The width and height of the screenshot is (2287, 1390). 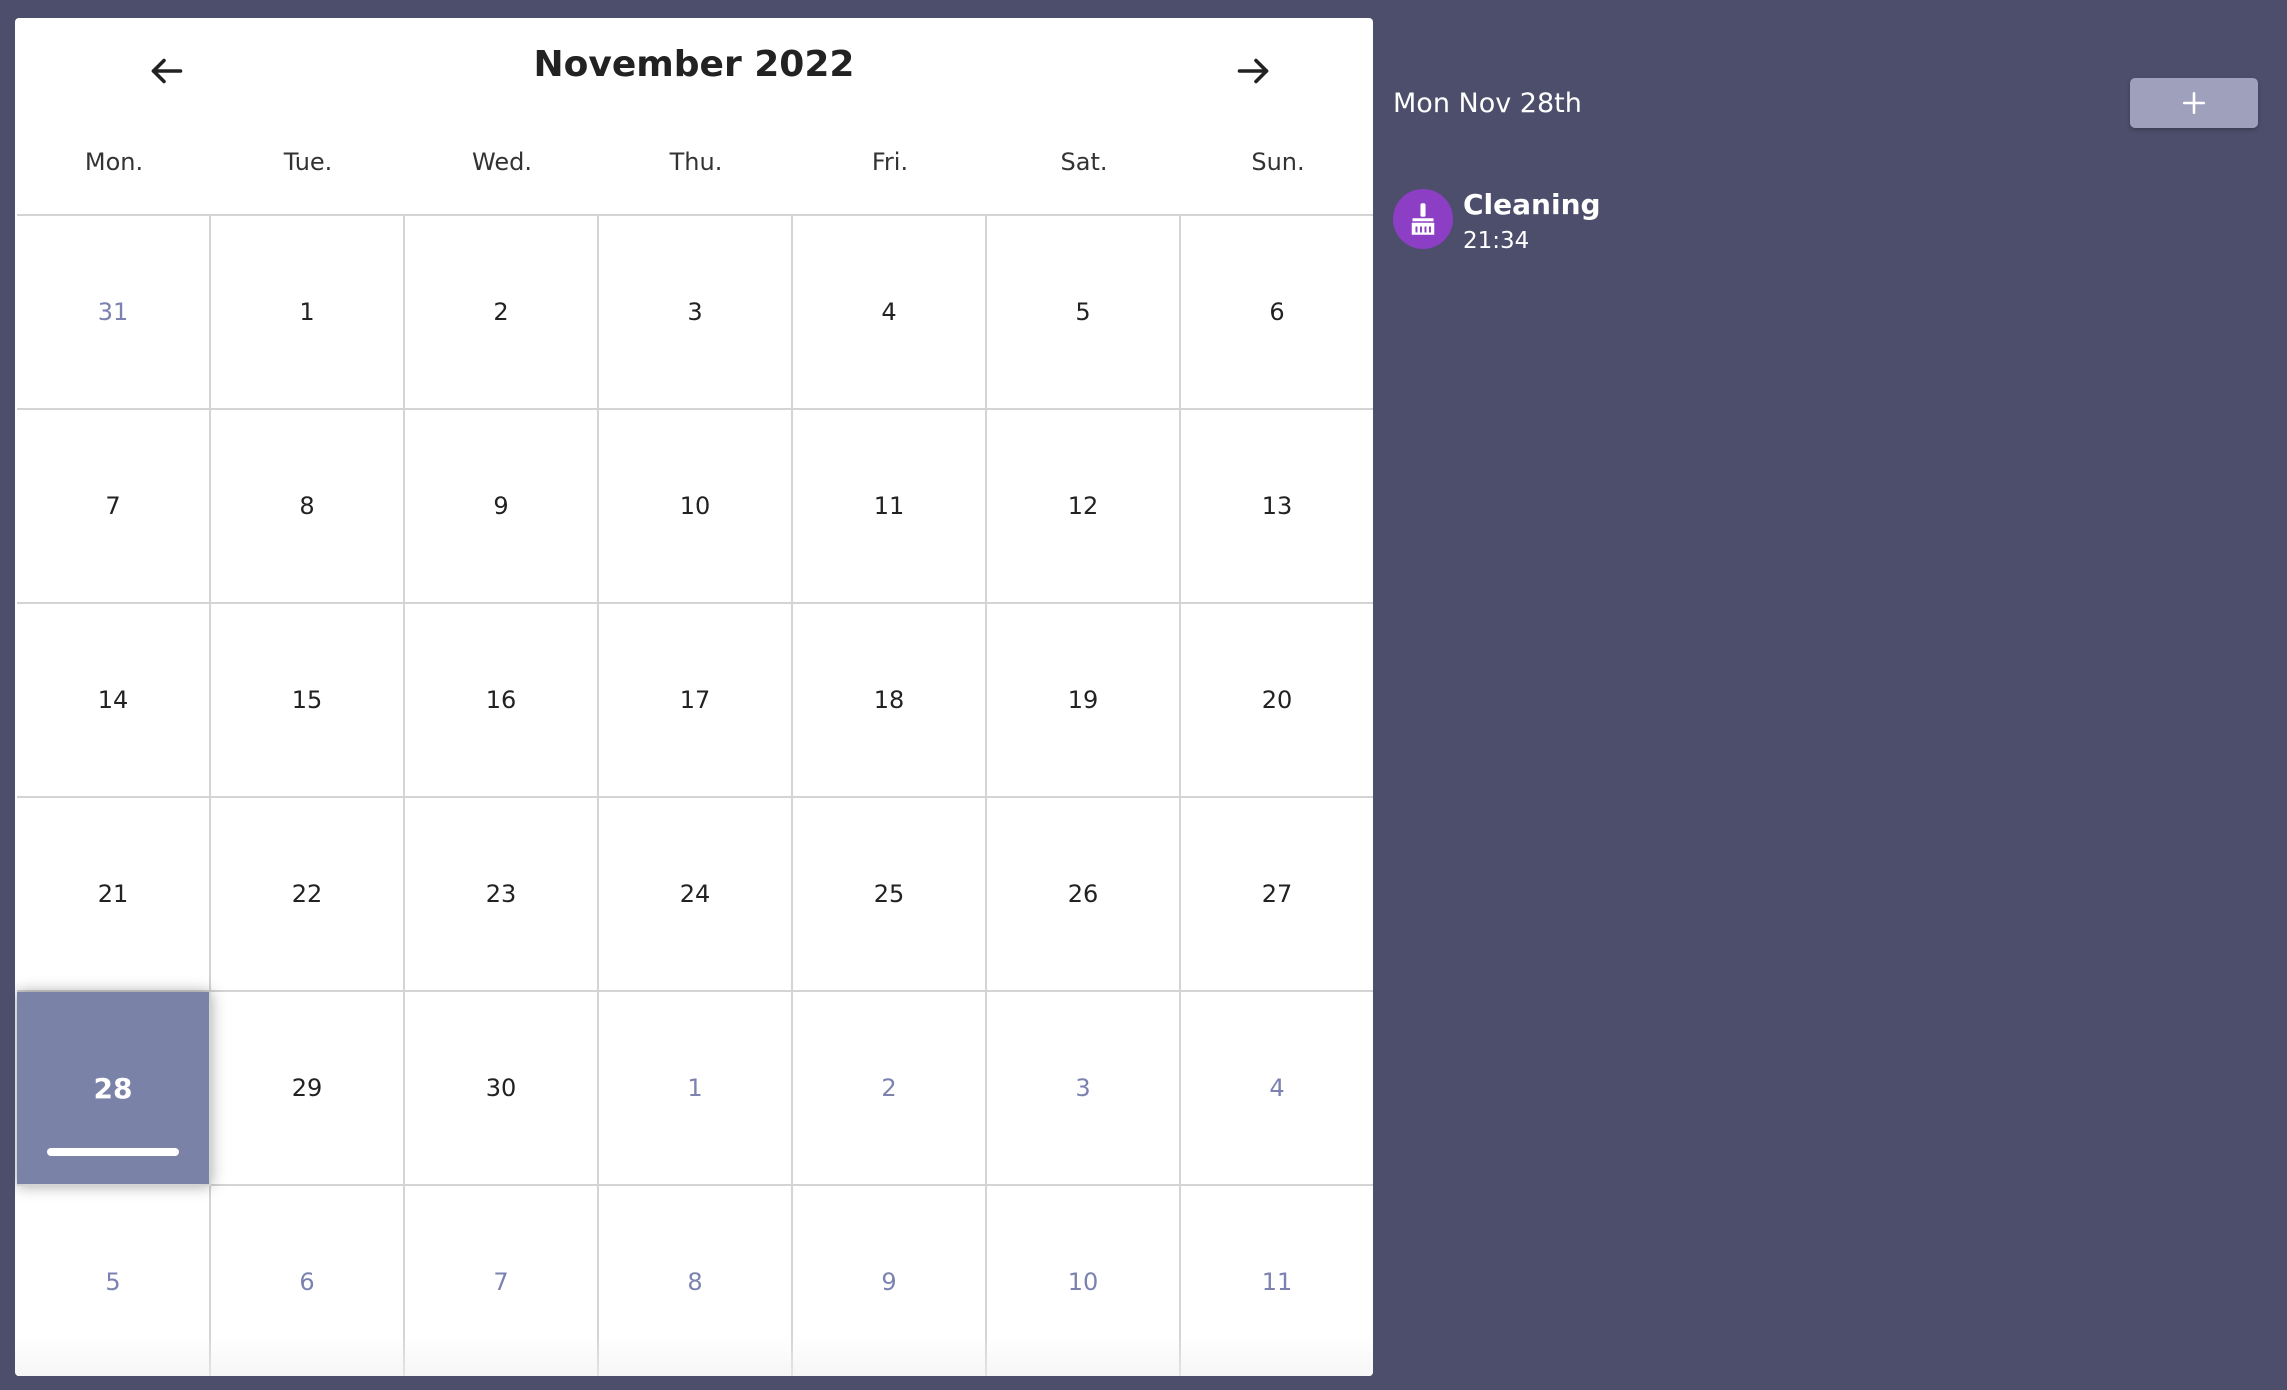 I want to click on day-cell: 27, so click(x=1277, y=895).